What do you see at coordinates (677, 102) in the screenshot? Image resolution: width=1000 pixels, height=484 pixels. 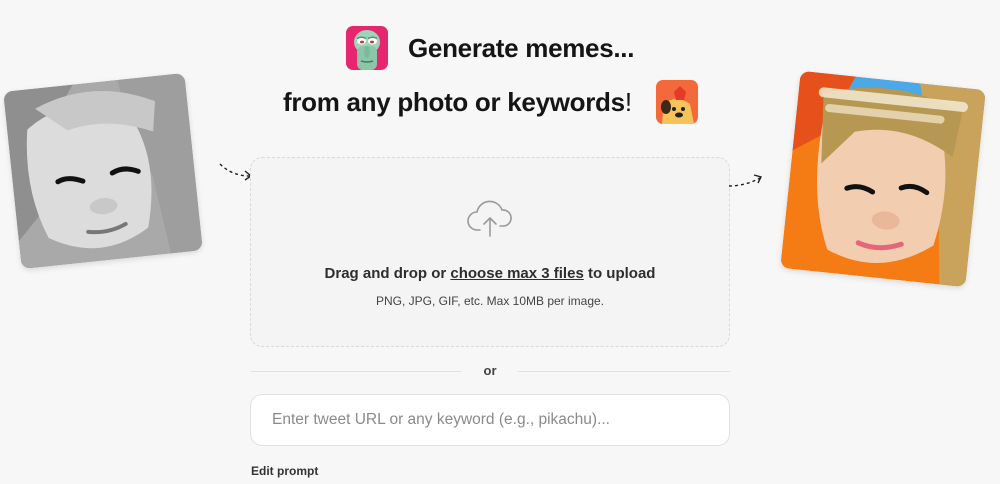 I see `dog-sticker-icon` at bounding box center [677, 102].